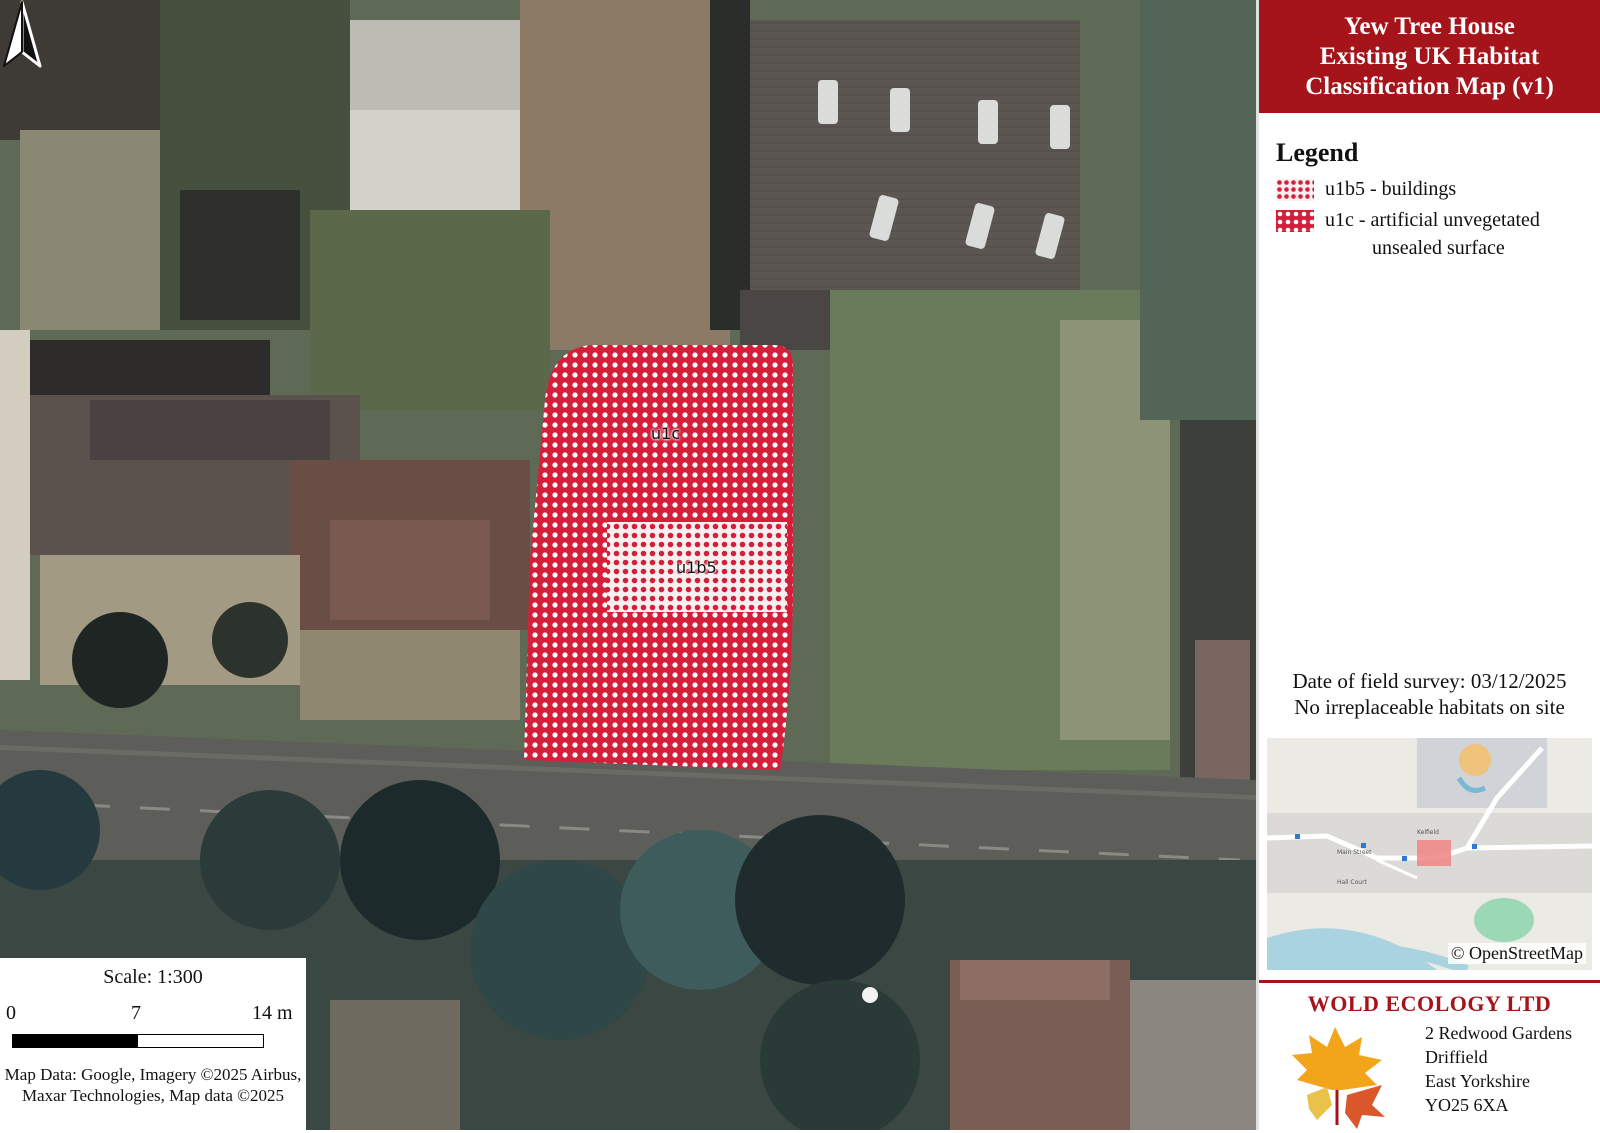 Image resolution: width=1600 pixels, height=1133 pixels. Describe the element at coordinates (1317, 152) in the screenshot. I see `legend-title: Legend` at that location.